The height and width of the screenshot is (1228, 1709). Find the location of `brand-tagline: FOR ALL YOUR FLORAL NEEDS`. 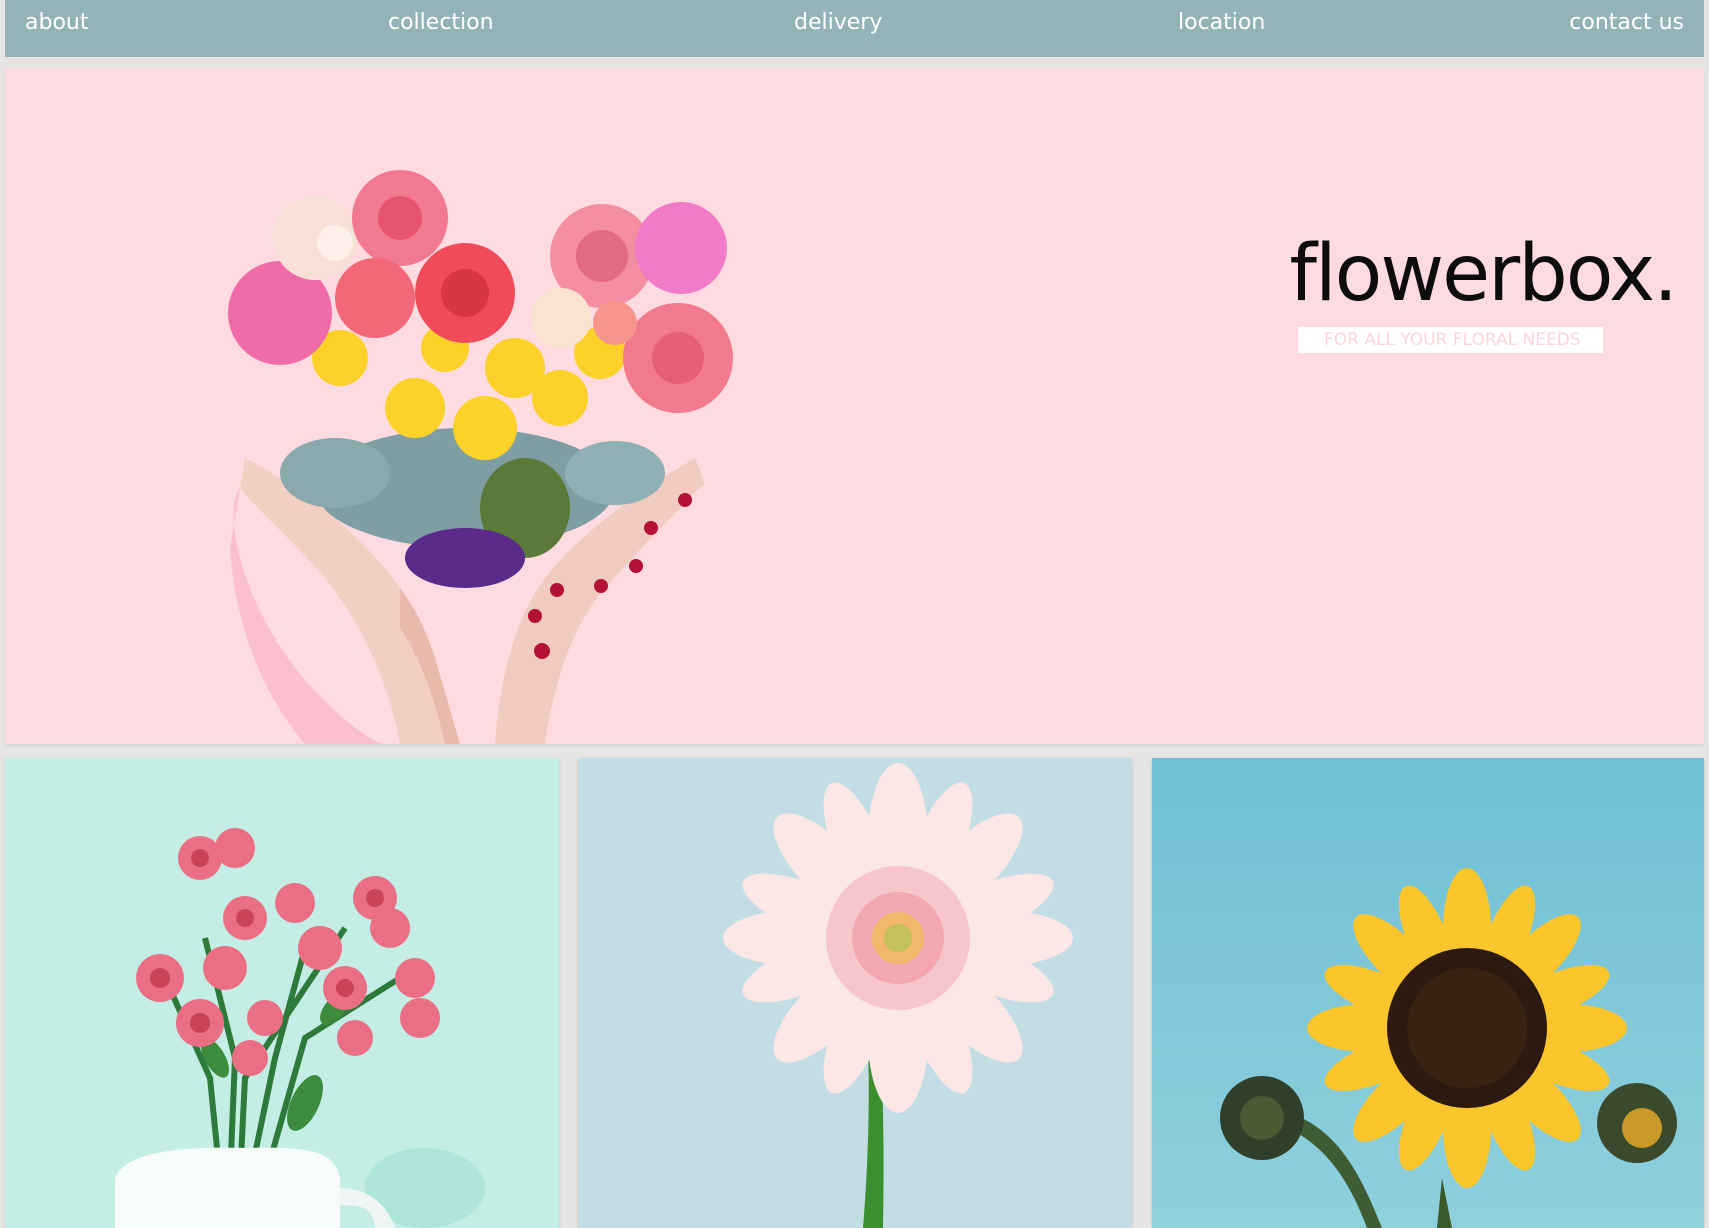

brand-tagline: FOR ALL YOUR FLORAL NEEDS is located at coordinates (1450, 340).